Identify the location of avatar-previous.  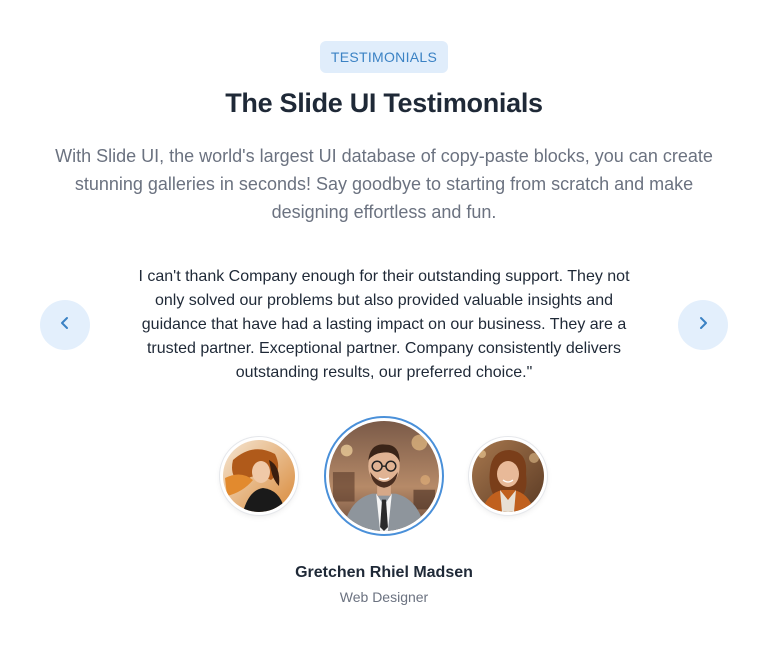
(259, 476).